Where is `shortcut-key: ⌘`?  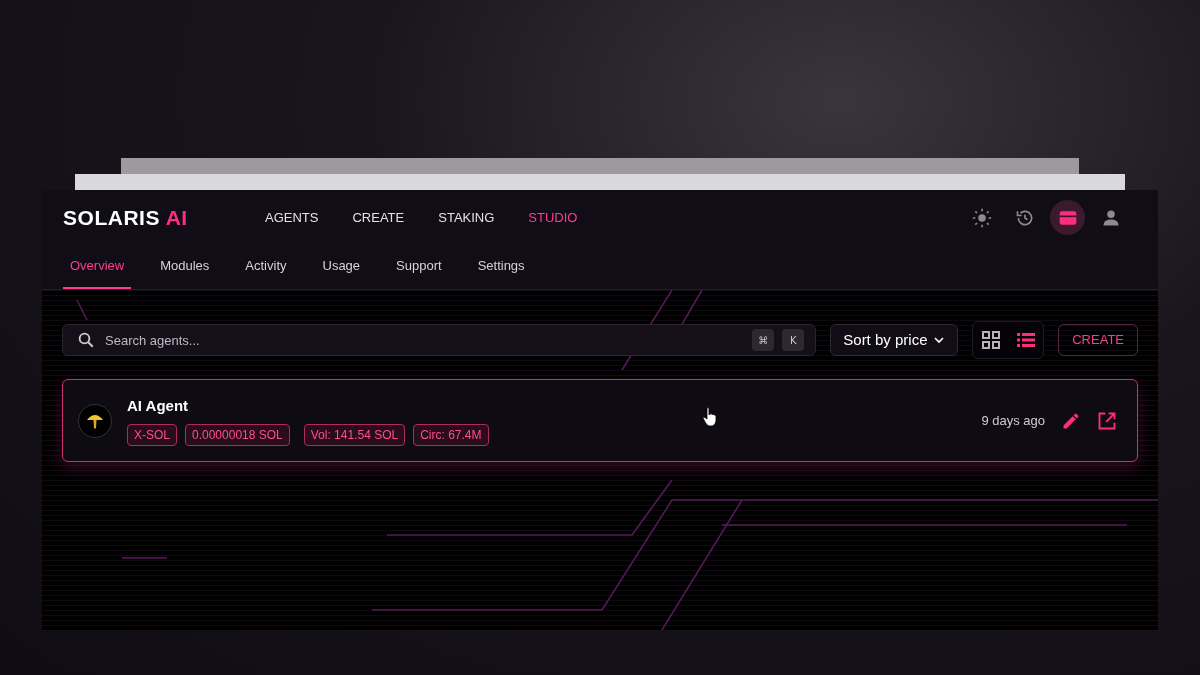
shortcut-key: ⌘ is located at coordinates (763, 340).